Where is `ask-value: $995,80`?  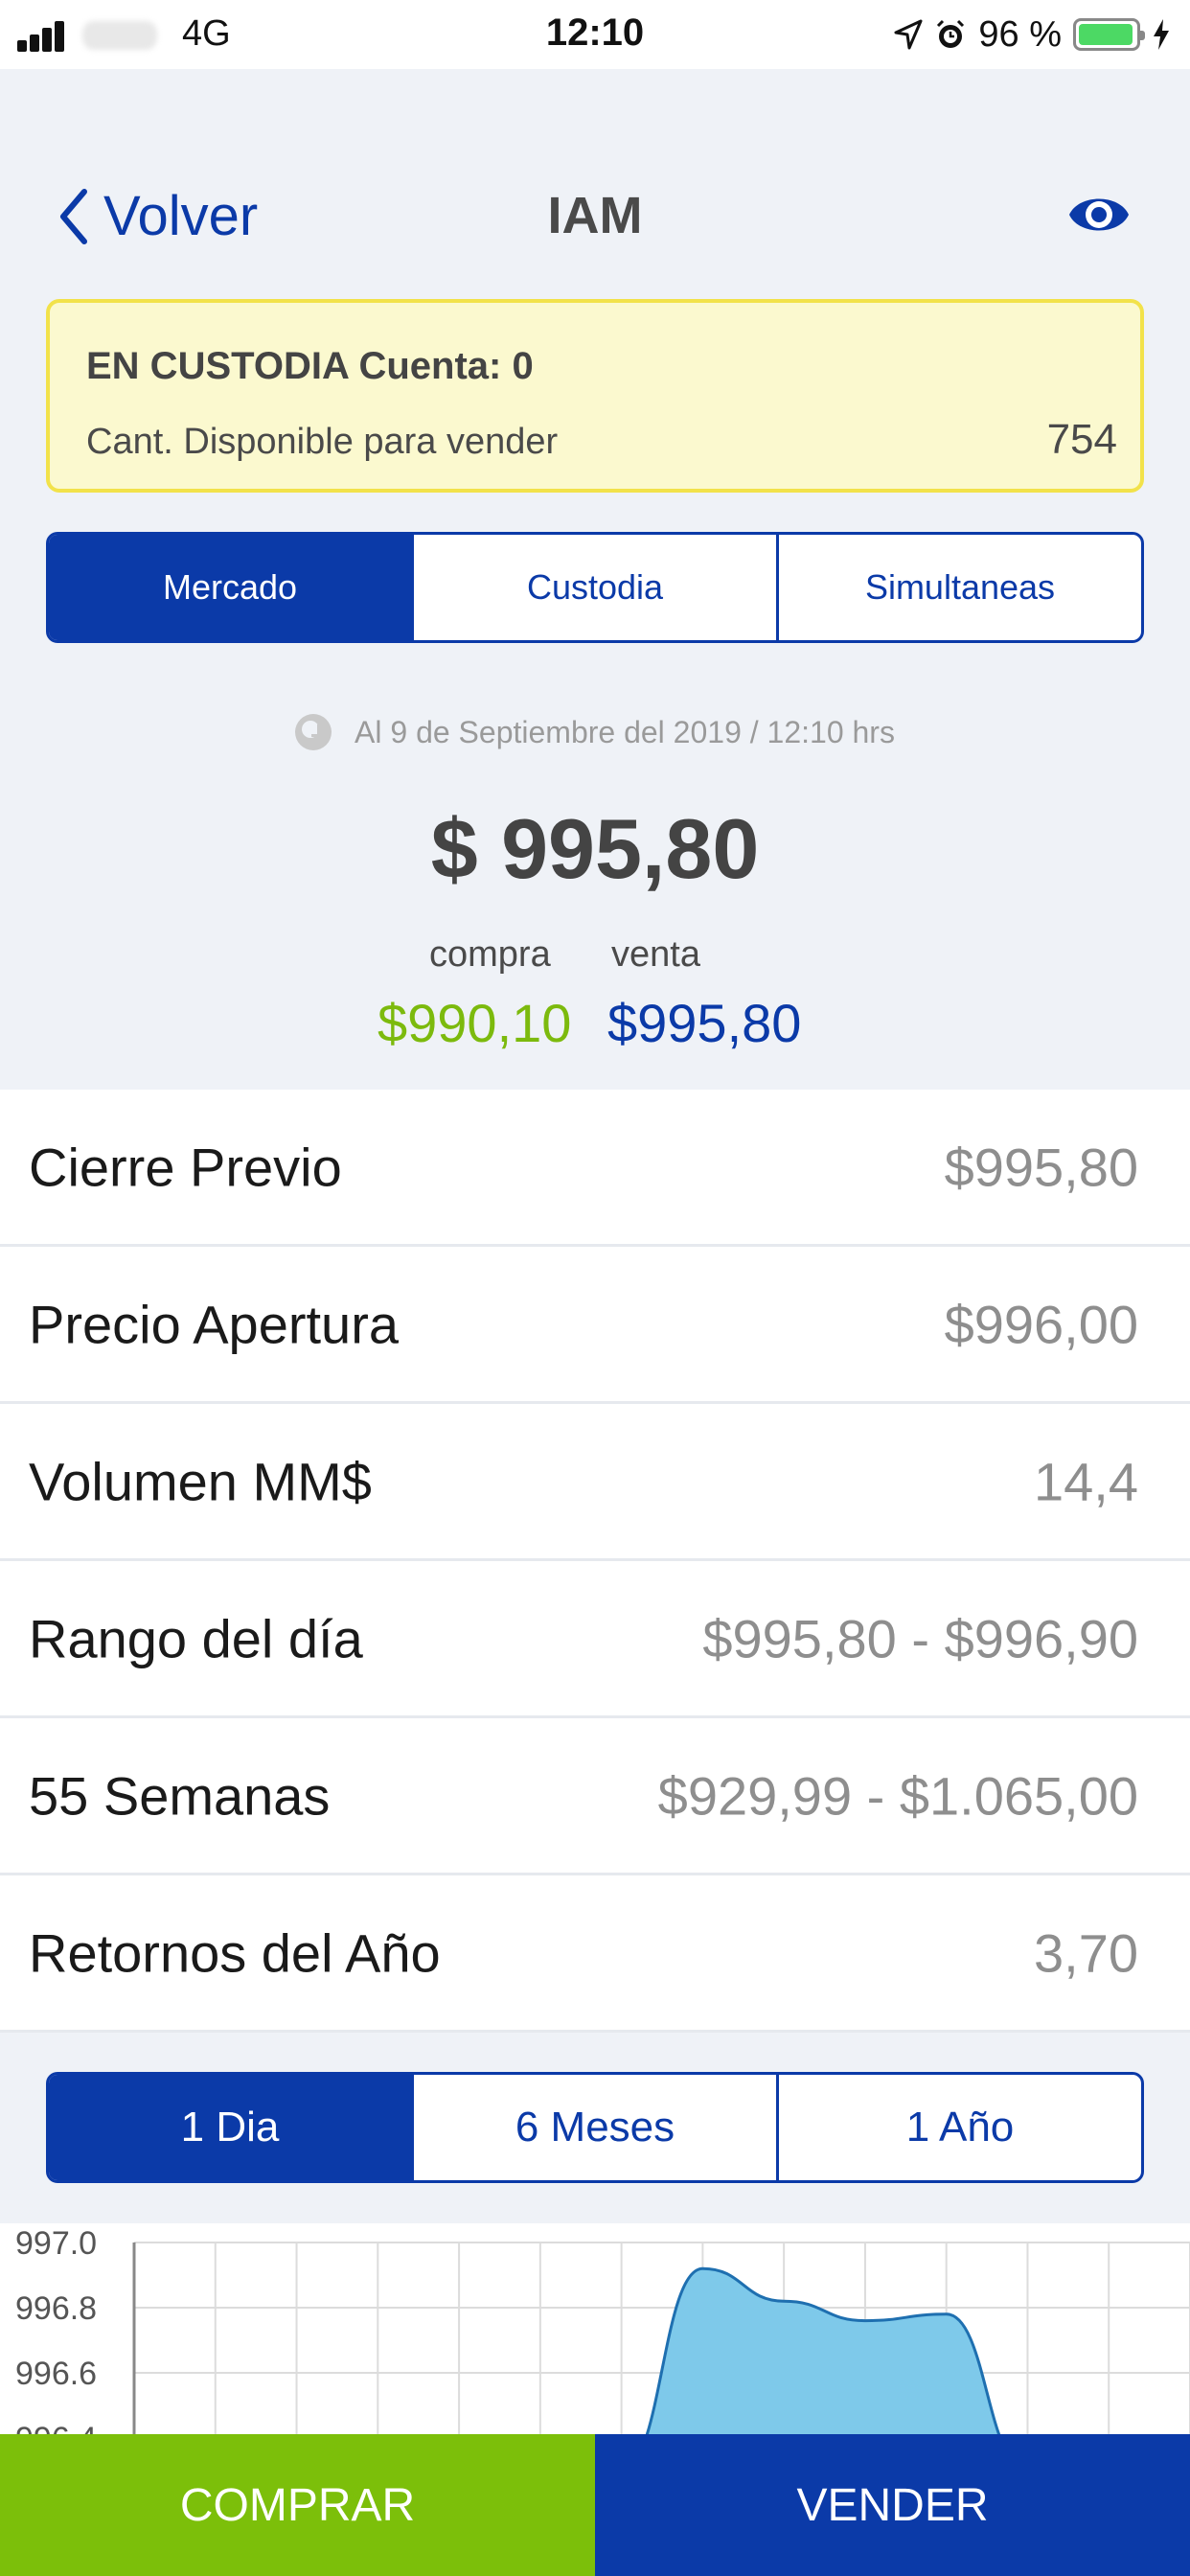 ask-value: $995,80 is located at coordinates (704, 1023).